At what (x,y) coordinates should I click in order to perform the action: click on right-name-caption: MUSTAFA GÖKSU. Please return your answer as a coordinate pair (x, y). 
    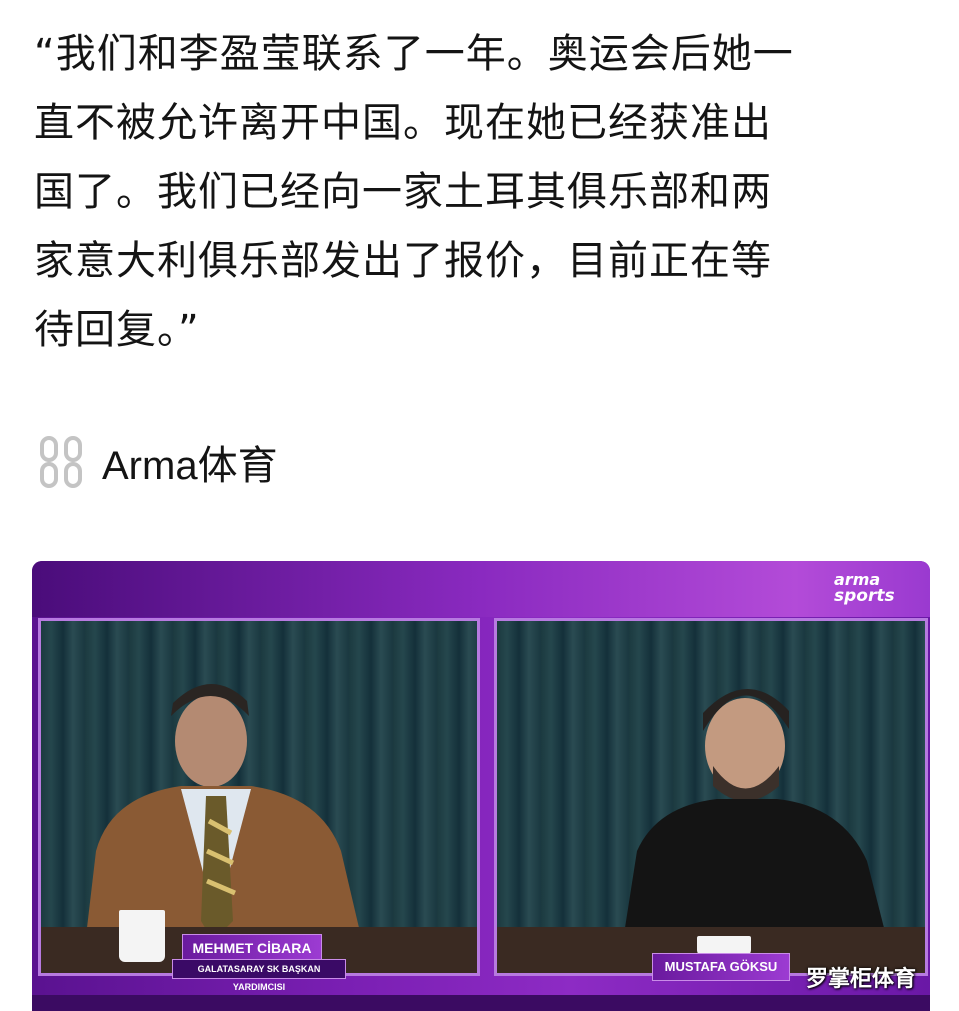
    Looking at the image, I should click on (721, 967).